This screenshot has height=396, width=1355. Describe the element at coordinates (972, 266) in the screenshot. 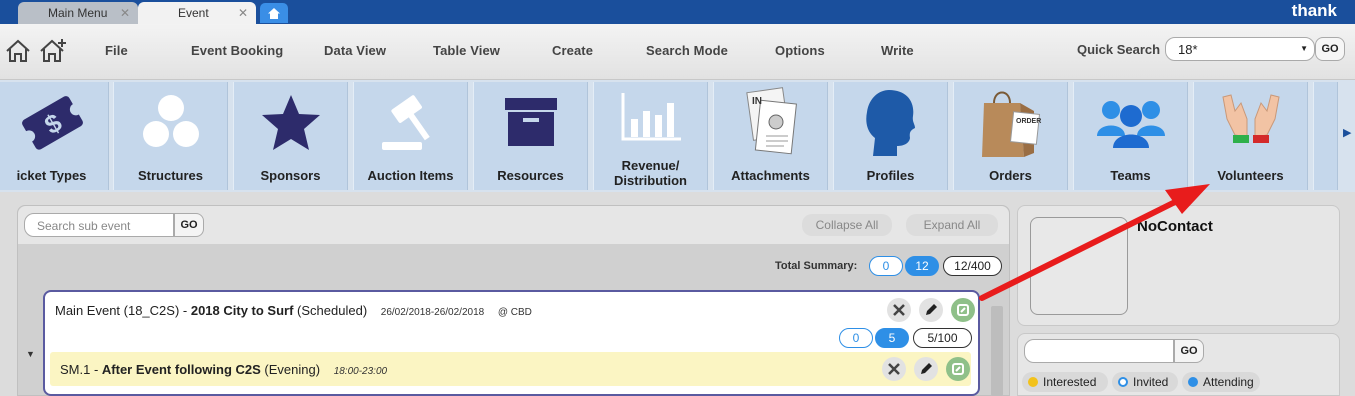

I see `total-capacity: 12/400` at that location.